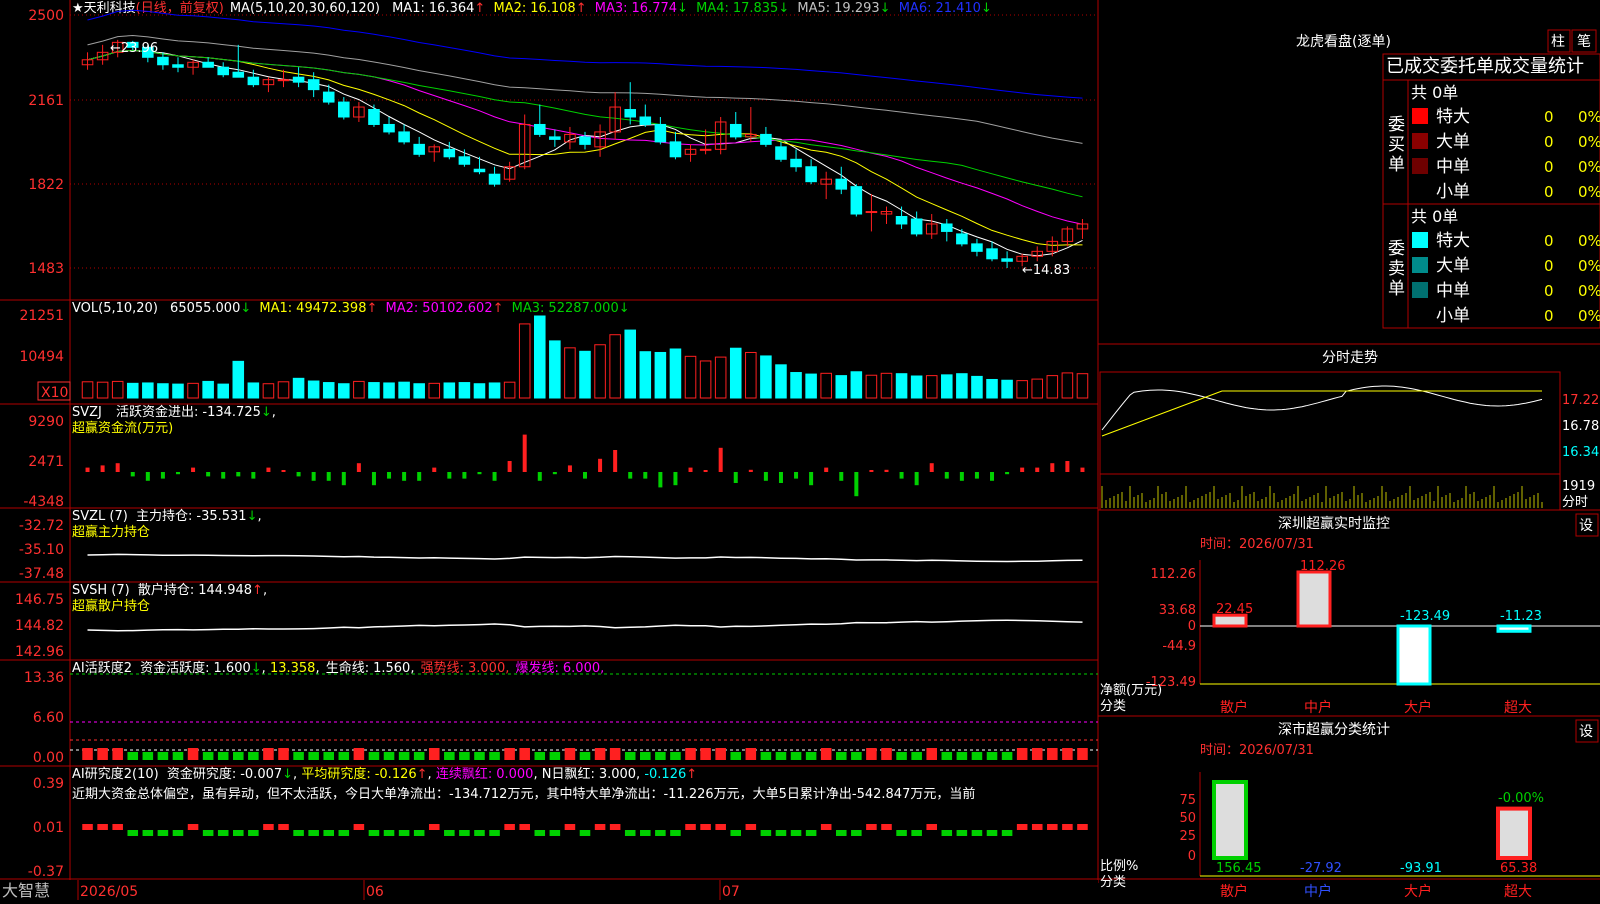  What do you see at coordinates (1321, 868) in the screenshot?
I see `ss-bar-label: -27.92` at bounding box center [1321, 868].